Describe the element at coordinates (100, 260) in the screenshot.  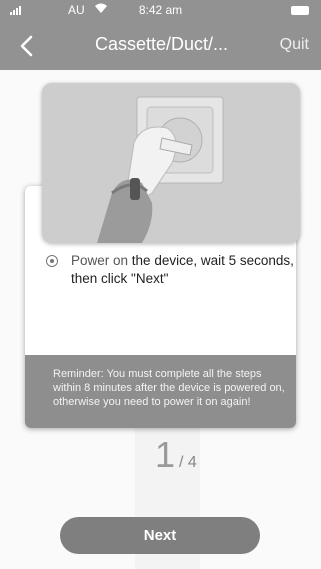
I see `instruction-highlight: Power on` at that location.